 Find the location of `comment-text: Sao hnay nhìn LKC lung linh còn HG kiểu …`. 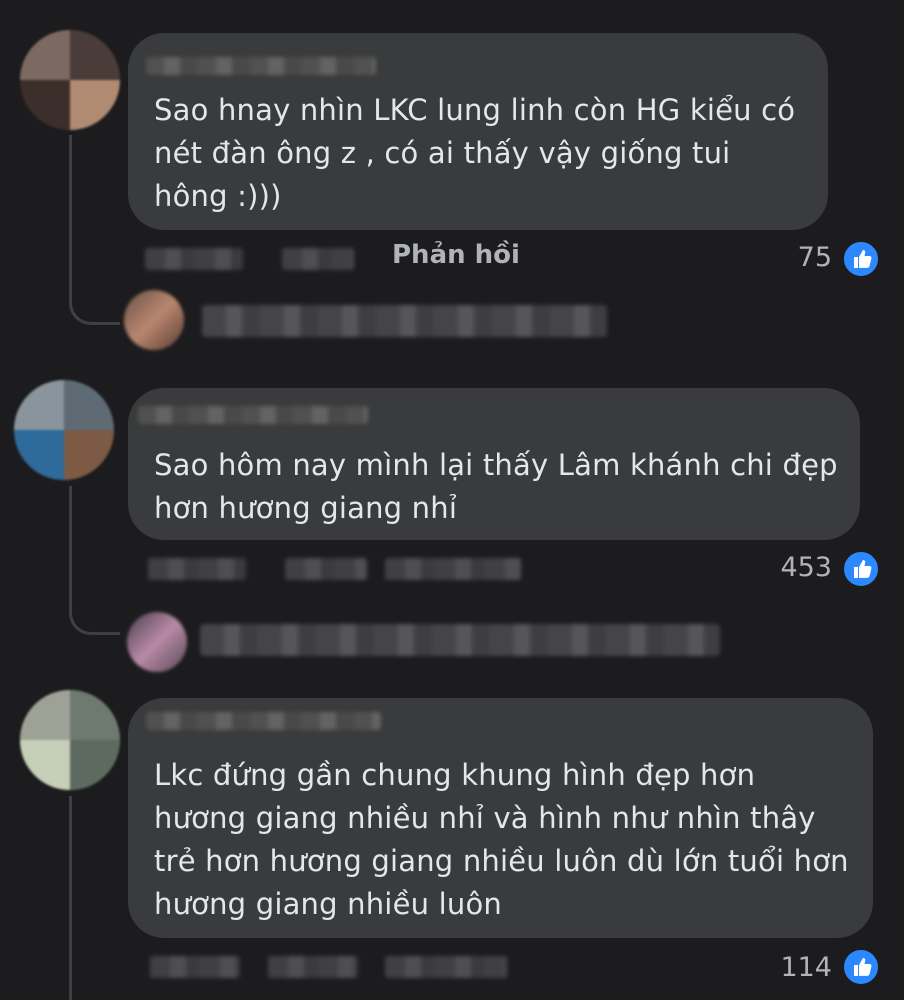

comment-text: Sao hnay nhìn LKC lung linh còn HG kiểu … is located at coordinates (475, 153).